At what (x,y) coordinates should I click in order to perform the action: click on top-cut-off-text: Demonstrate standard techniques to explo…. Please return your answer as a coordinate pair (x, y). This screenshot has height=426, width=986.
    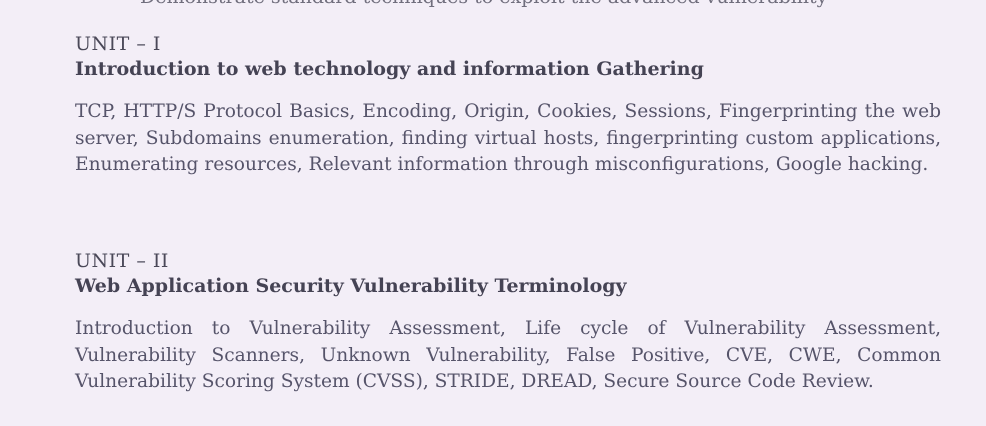
    Looking at the image, I should click on (483, 4).